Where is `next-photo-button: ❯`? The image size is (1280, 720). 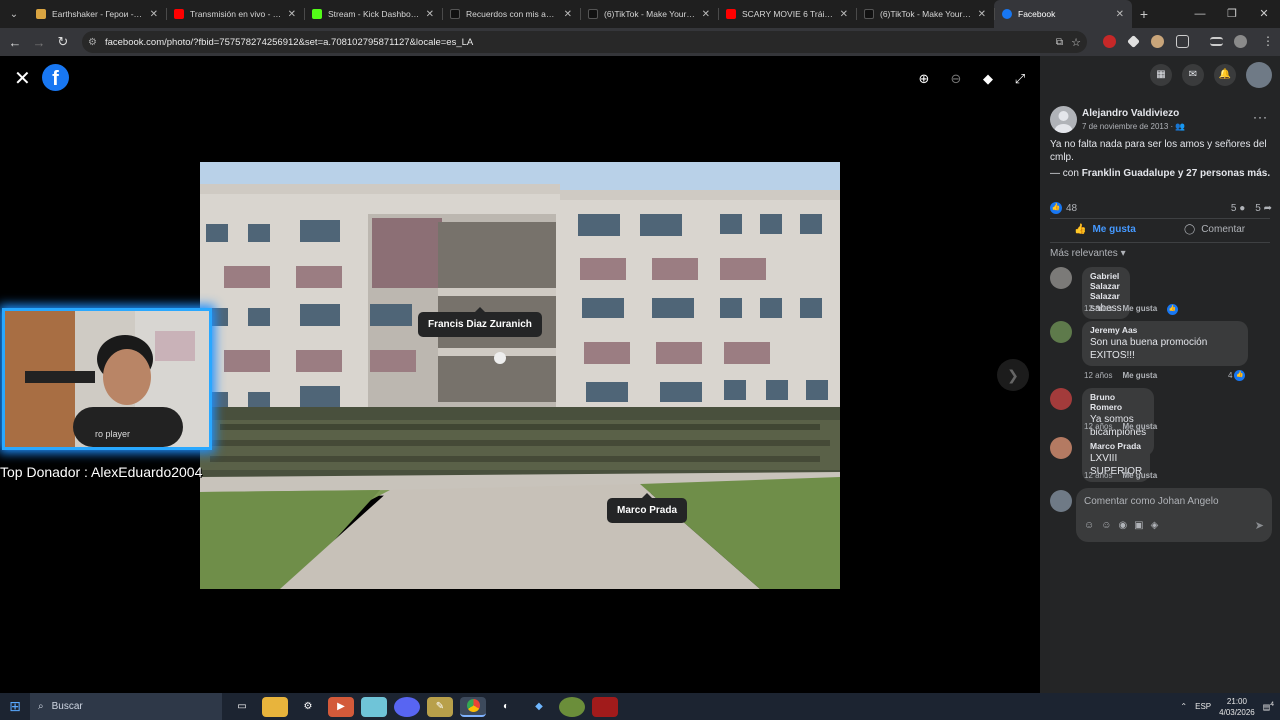
next-photo-button: ❯ is located at coordinates (1013, 375).